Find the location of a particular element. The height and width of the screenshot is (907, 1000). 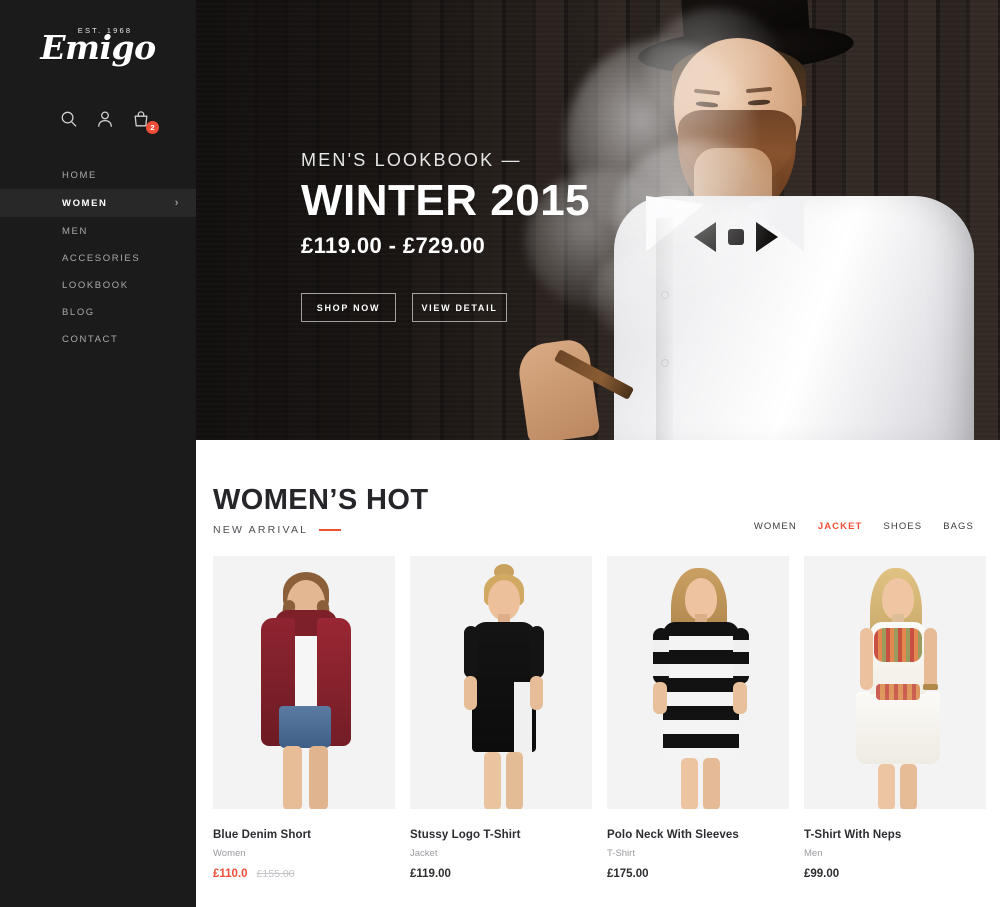

sidebar-item-women: WOMEN › is located at coordinates (98, 203).